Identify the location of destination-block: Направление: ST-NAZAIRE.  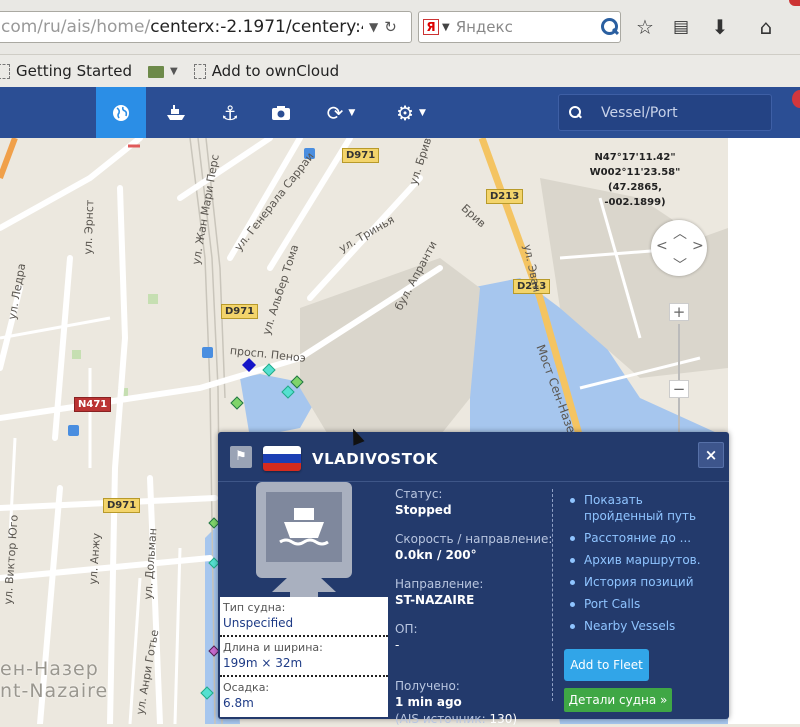
(475, 596).